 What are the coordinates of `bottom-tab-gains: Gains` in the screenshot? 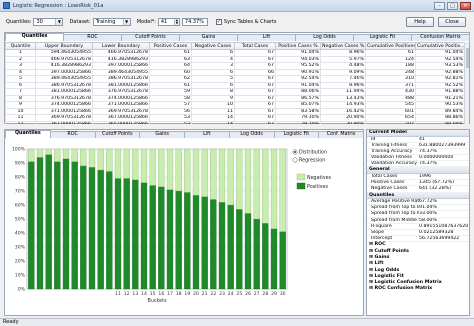 It's located at (162, 134).